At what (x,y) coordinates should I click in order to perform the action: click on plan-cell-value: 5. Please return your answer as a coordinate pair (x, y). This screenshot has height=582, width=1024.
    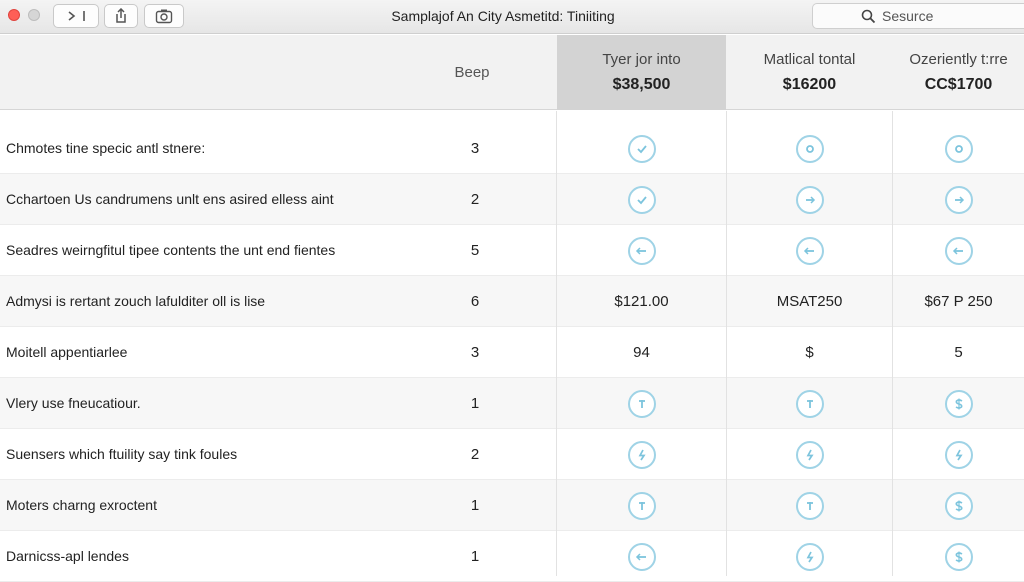
    Looking at the image, I should click on (958, 352).